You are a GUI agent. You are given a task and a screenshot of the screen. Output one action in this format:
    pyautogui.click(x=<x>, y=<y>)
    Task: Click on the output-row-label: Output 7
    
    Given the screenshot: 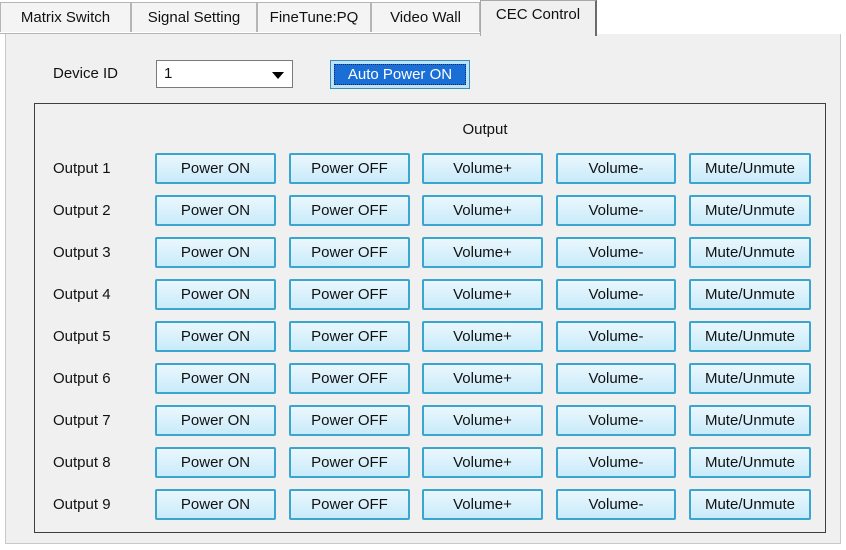 What is the action you would take?
    pyautogui.click(x=82, y=420)
    